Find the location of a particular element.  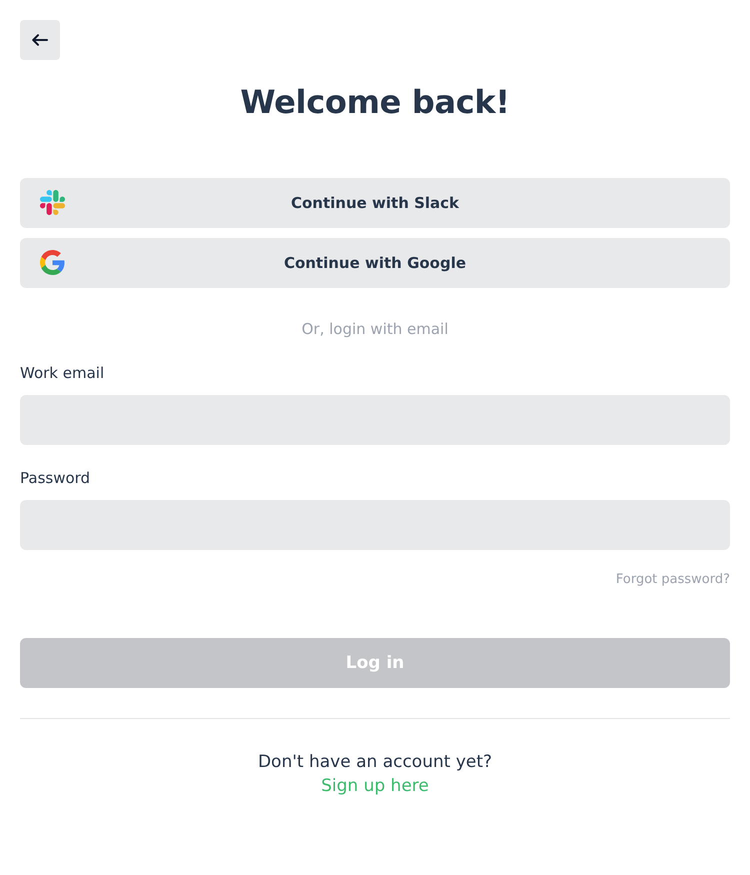

back-arrow-icon is located at coordinates (40, 40).